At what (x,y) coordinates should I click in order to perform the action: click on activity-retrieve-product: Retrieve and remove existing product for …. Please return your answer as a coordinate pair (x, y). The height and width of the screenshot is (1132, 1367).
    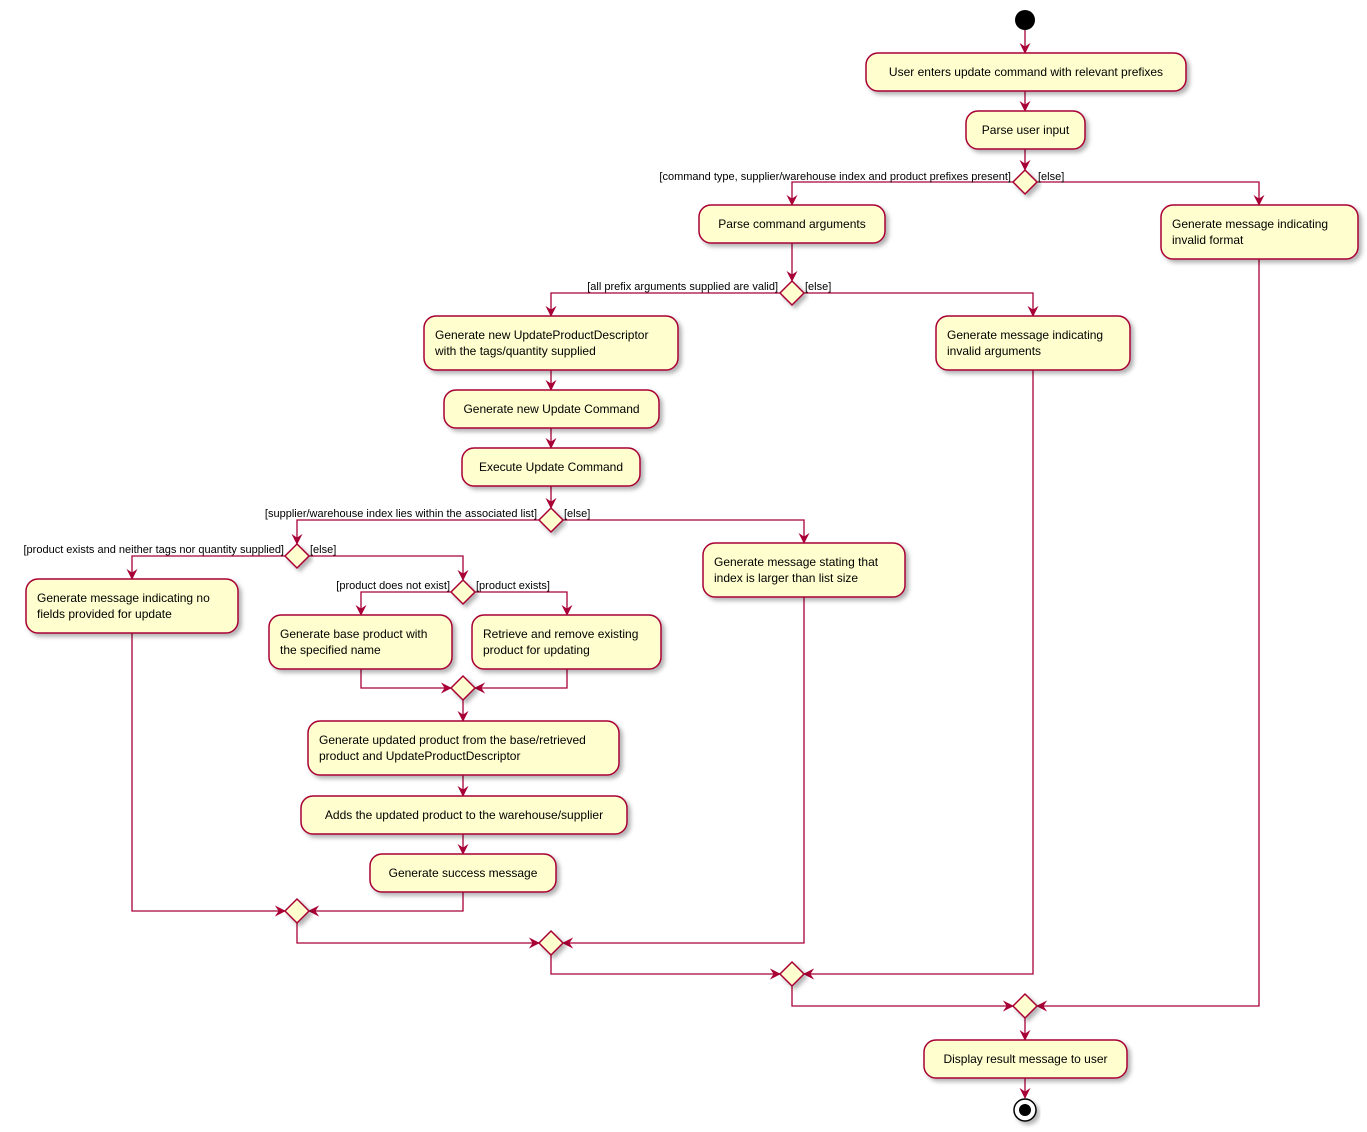
    Looking at the image, I should click on (566, 642).